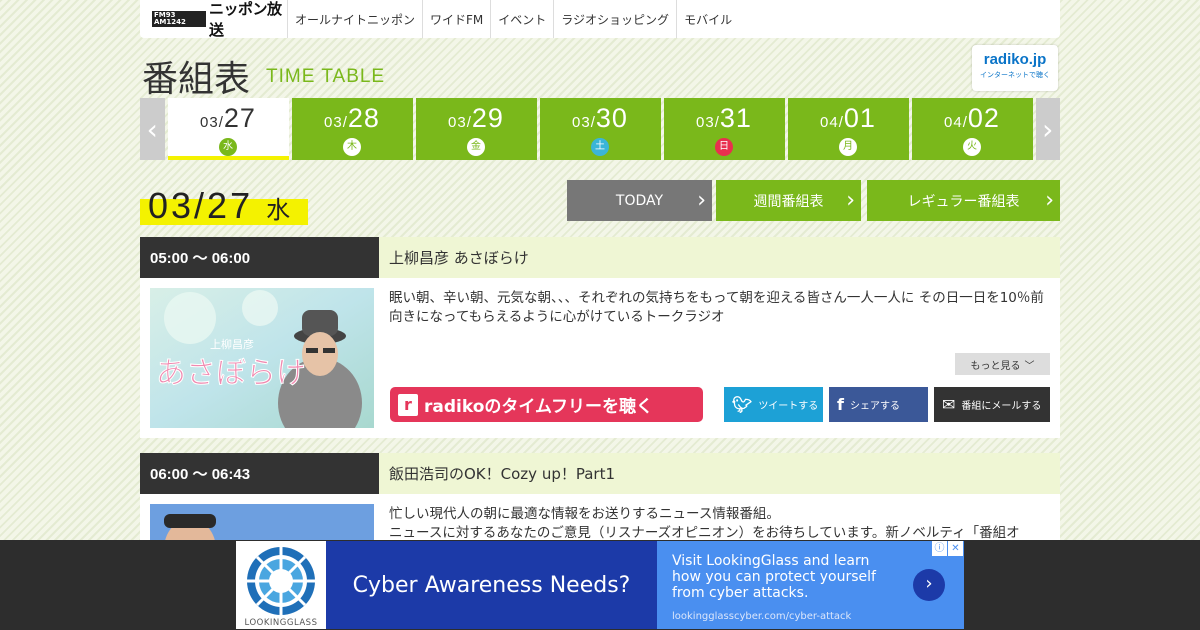 The image size is (1200, 630). Describe the element at coordinates (259, 257) in the screenshot. I see `program-time: 05:00 ～ 06:00` at that location.